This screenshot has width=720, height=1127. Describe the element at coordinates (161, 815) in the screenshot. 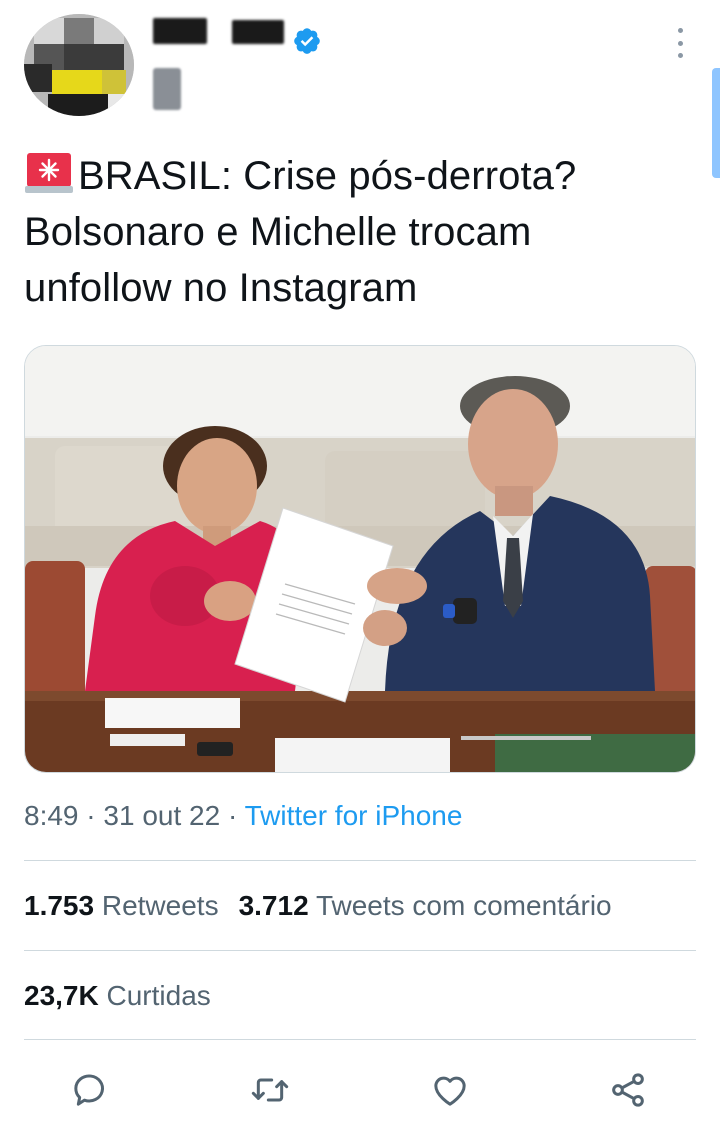

I see `tweet-date: 31 out 22` at that location.